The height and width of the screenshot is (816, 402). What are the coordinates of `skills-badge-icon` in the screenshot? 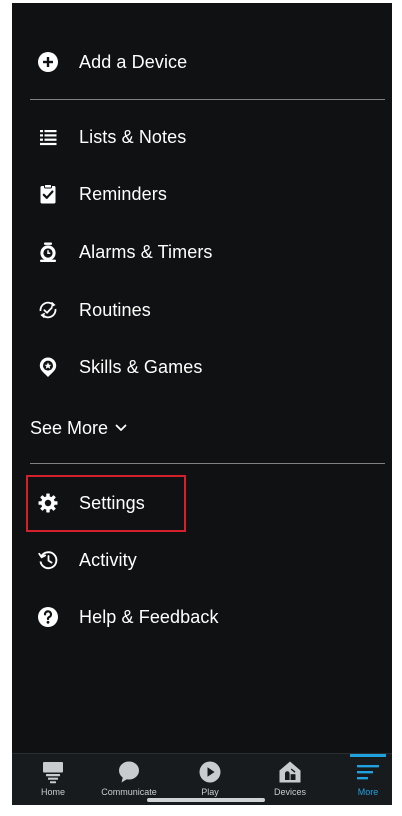 It's located at (48, 367).